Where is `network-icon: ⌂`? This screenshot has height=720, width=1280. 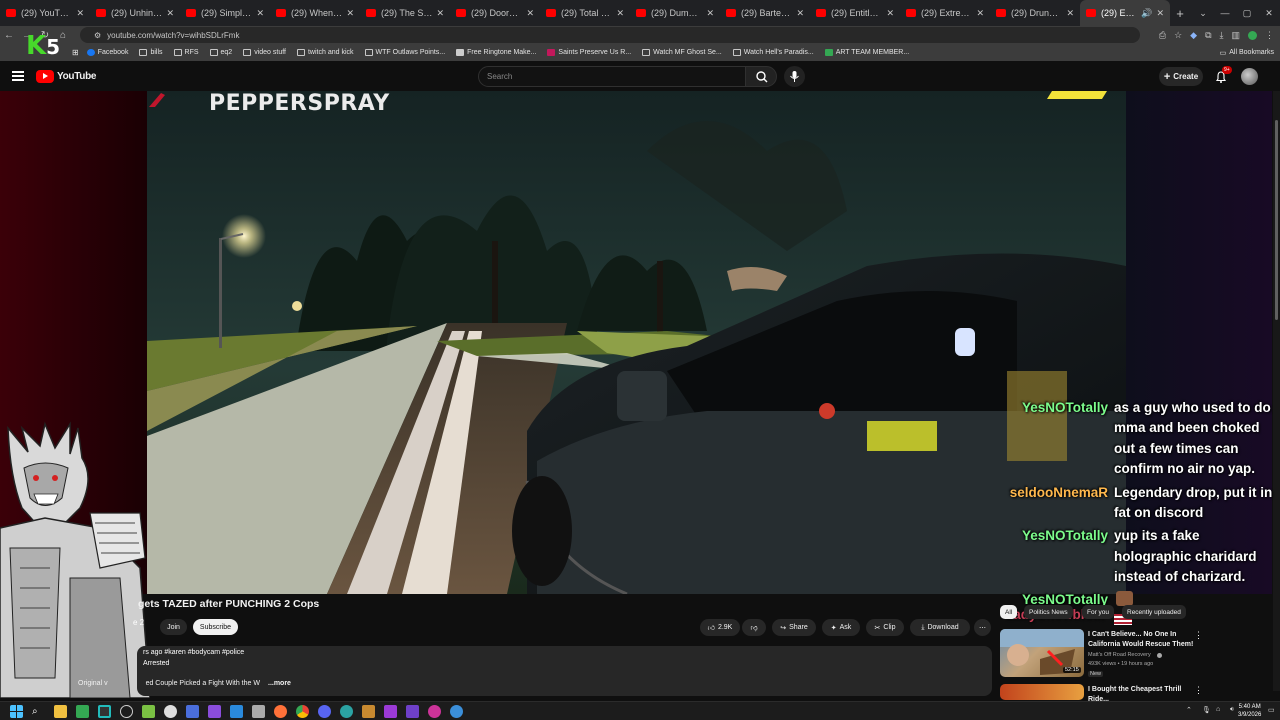 network-icon: ⌂ is located at coordinates (1218, 709).